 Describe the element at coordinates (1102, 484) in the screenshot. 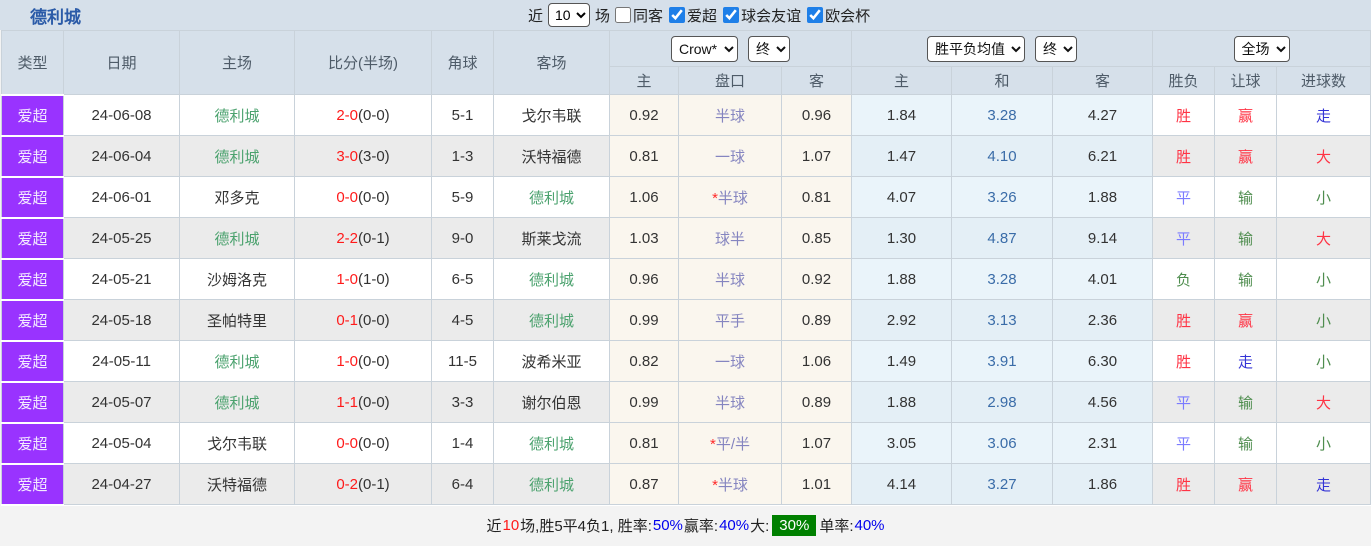

I see `avg-away: 1.86` at that location.